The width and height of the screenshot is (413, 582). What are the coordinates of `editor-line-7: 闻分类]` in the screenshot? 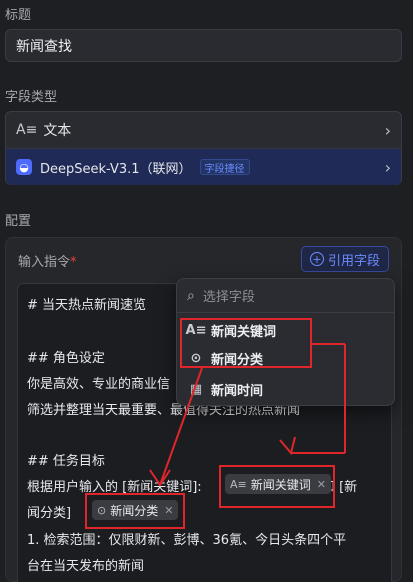 It's located at (49, 511).